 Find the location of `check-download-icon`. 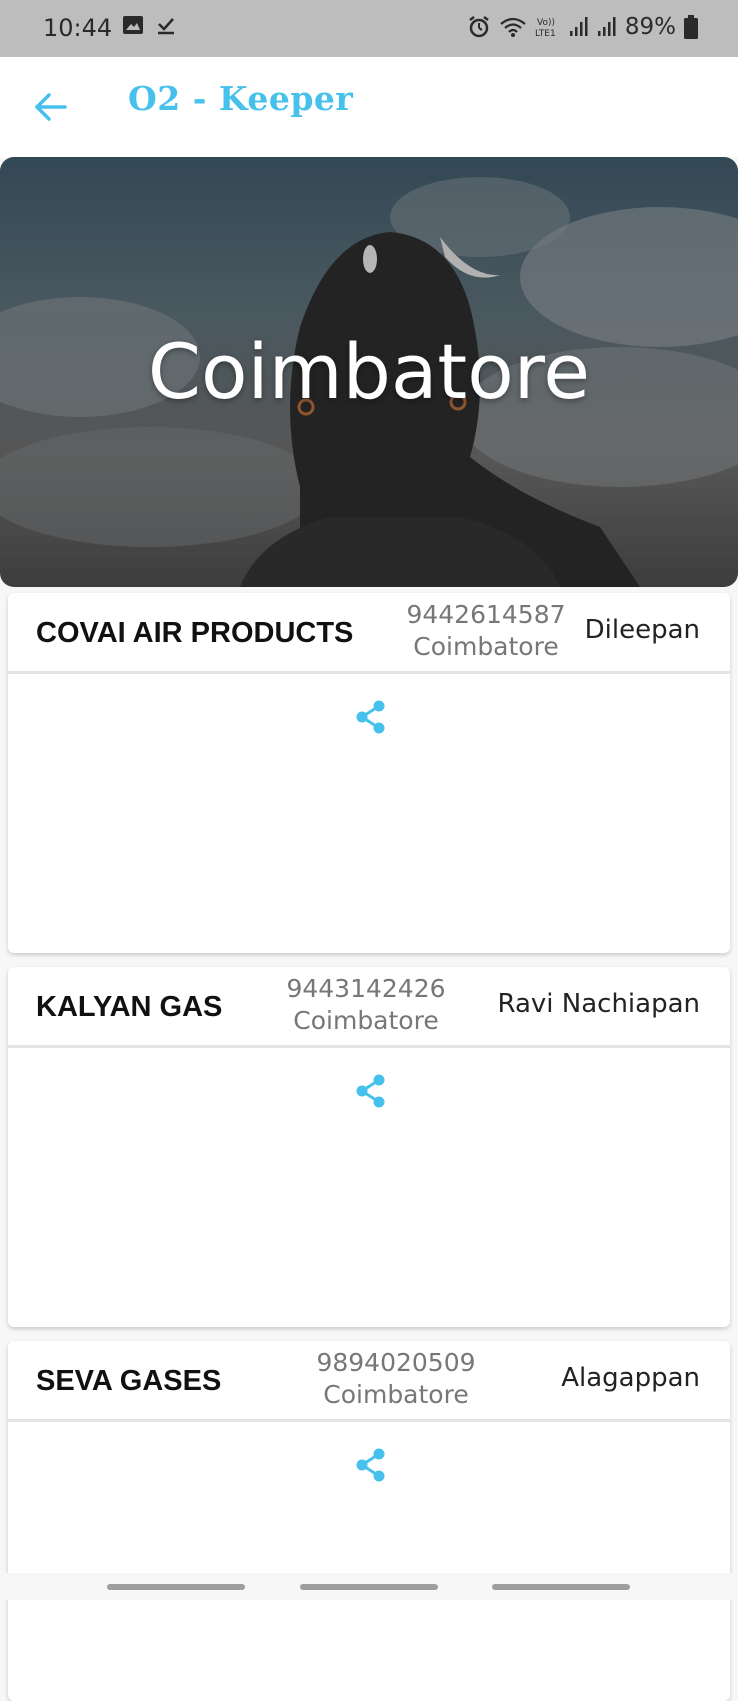

check-download-icon is located at coordinates (166, 26).